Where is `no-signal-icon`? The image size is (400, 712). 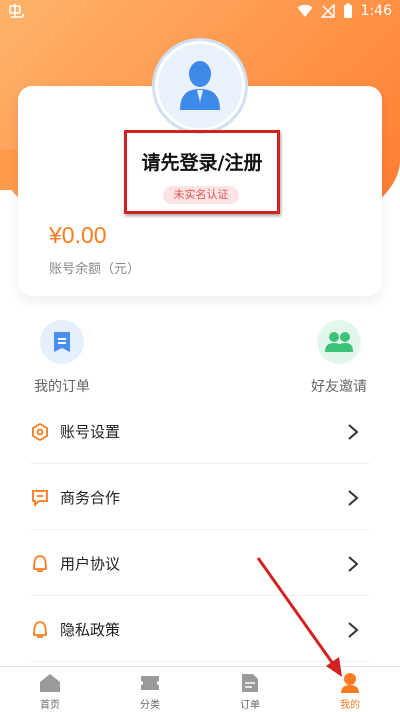
no-signal-icon is located at coordinates (327, 11).